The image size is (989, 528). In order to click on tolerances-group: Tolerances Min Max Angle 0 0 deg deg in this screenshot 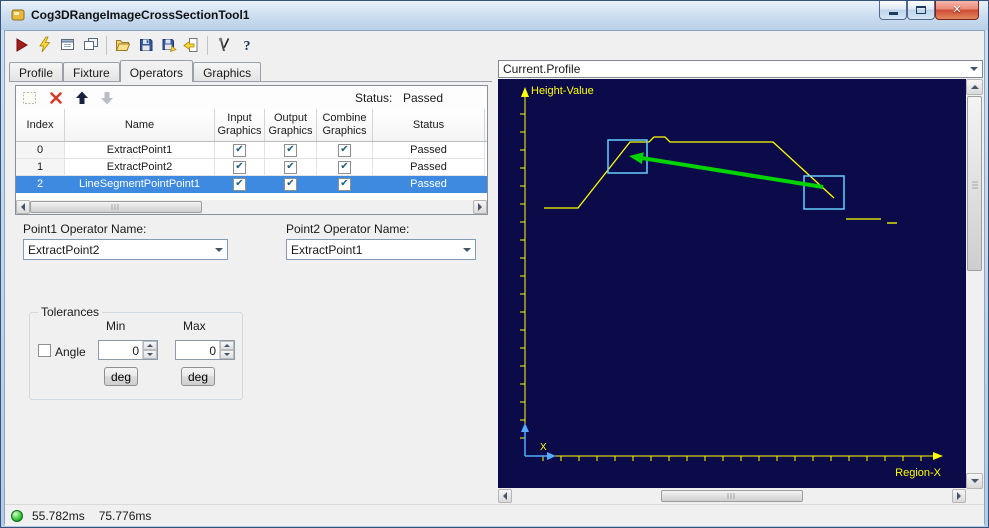, I will do `click(136, 352)`.